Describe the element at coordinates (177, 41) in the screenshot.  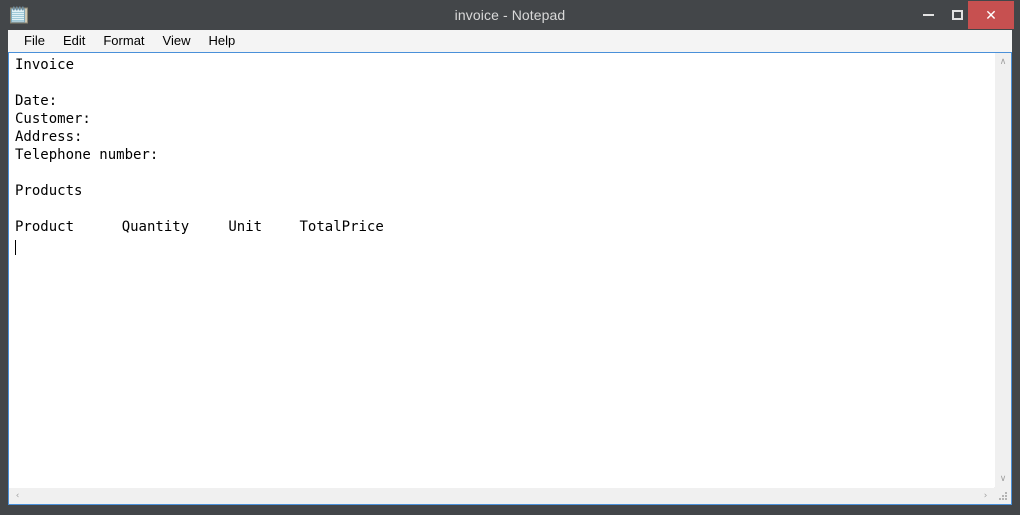
I see `menu-item-view: View` at that location.